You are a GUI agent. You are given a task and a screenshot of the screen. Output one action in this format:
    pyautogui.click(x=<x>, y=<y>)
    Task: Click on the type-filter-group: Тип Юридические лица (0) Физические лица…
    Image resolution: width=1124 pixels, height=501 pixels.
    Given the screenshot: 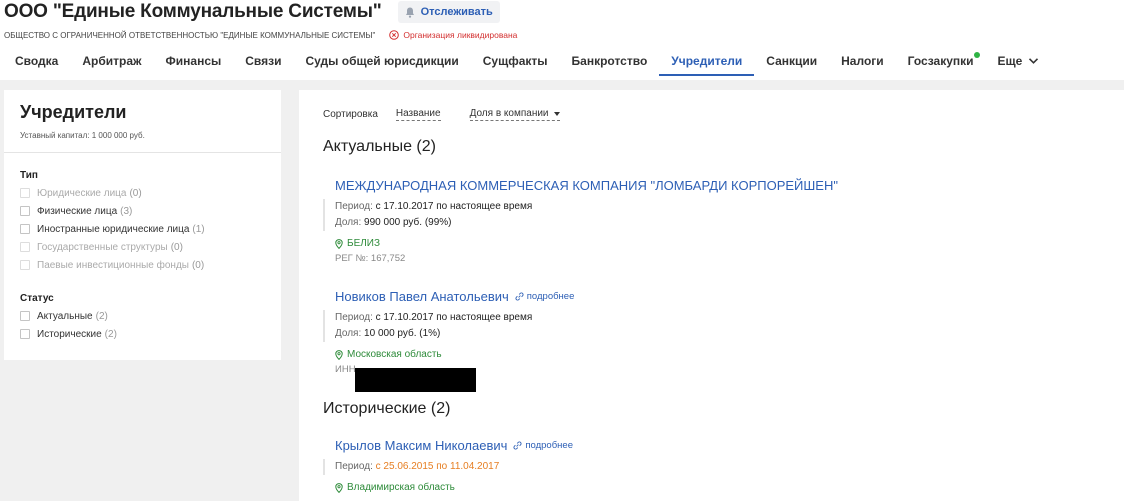 What is the action you would take?
    pyautogui.click(x=112, y=220)
    